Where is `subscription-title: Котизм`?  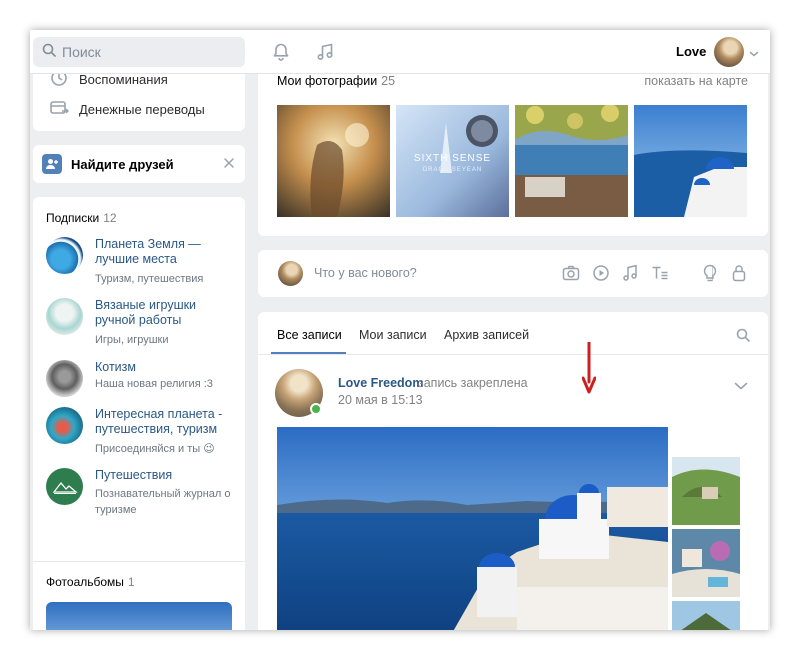
subscription-title: Котизм is located at coordinates (115, 367).